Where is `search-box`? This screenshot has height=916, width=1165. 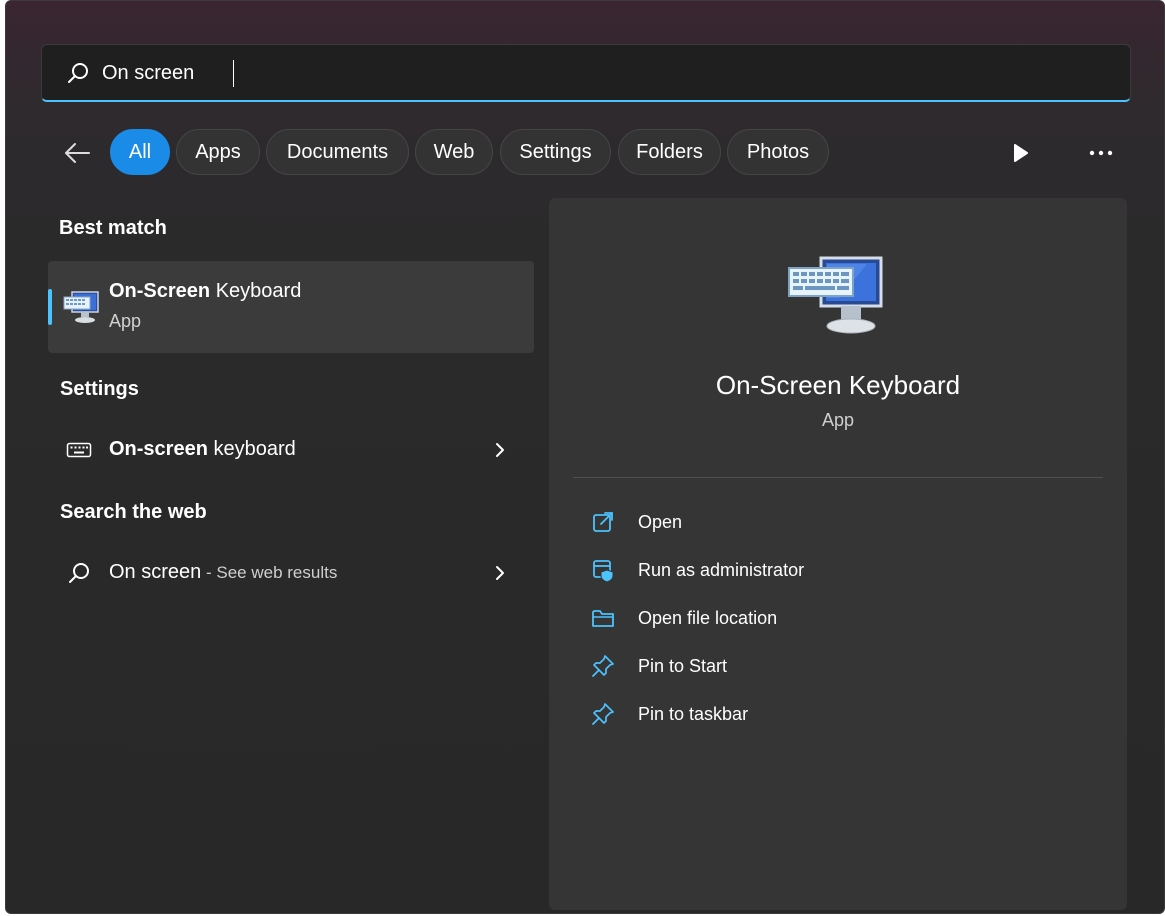
search-box is located at coordinates (586, 73).